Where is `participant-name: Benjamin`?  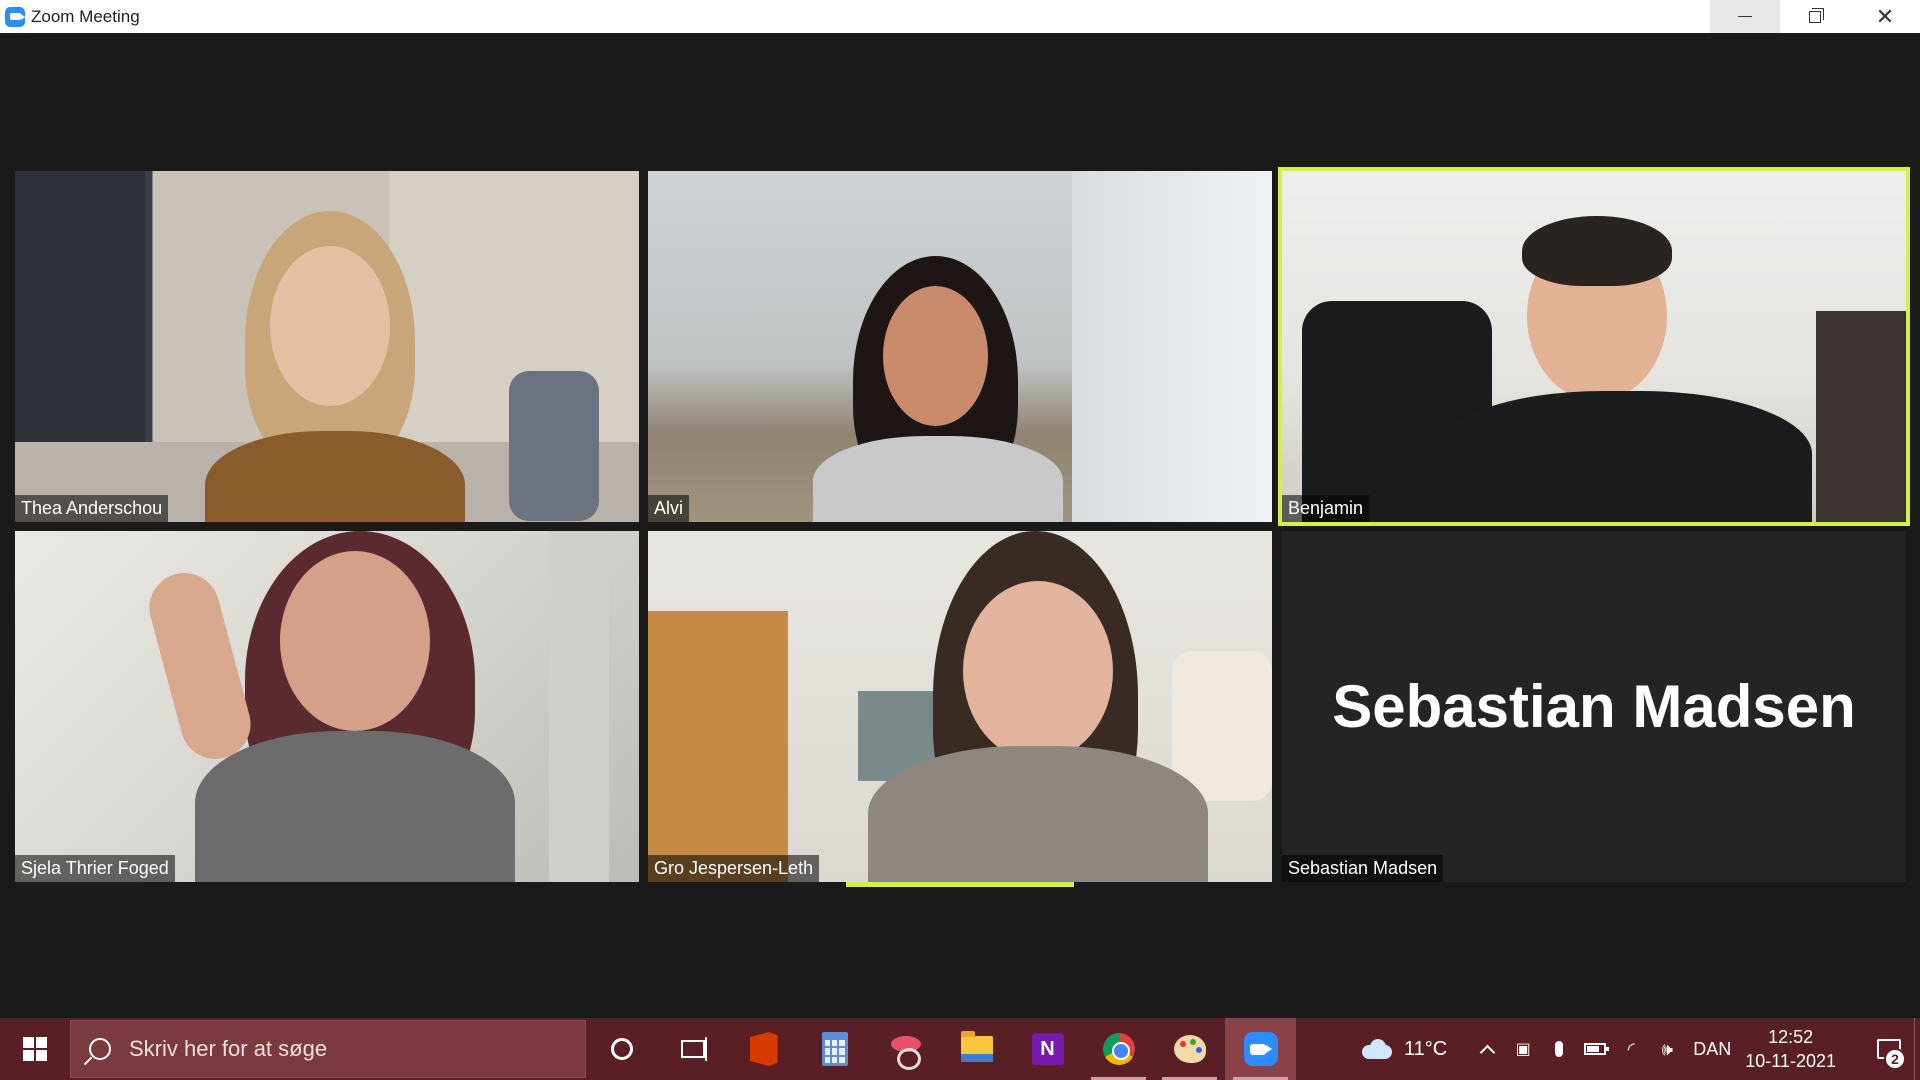
participant-name: Benjamin is located at coordinates (1326, 508).